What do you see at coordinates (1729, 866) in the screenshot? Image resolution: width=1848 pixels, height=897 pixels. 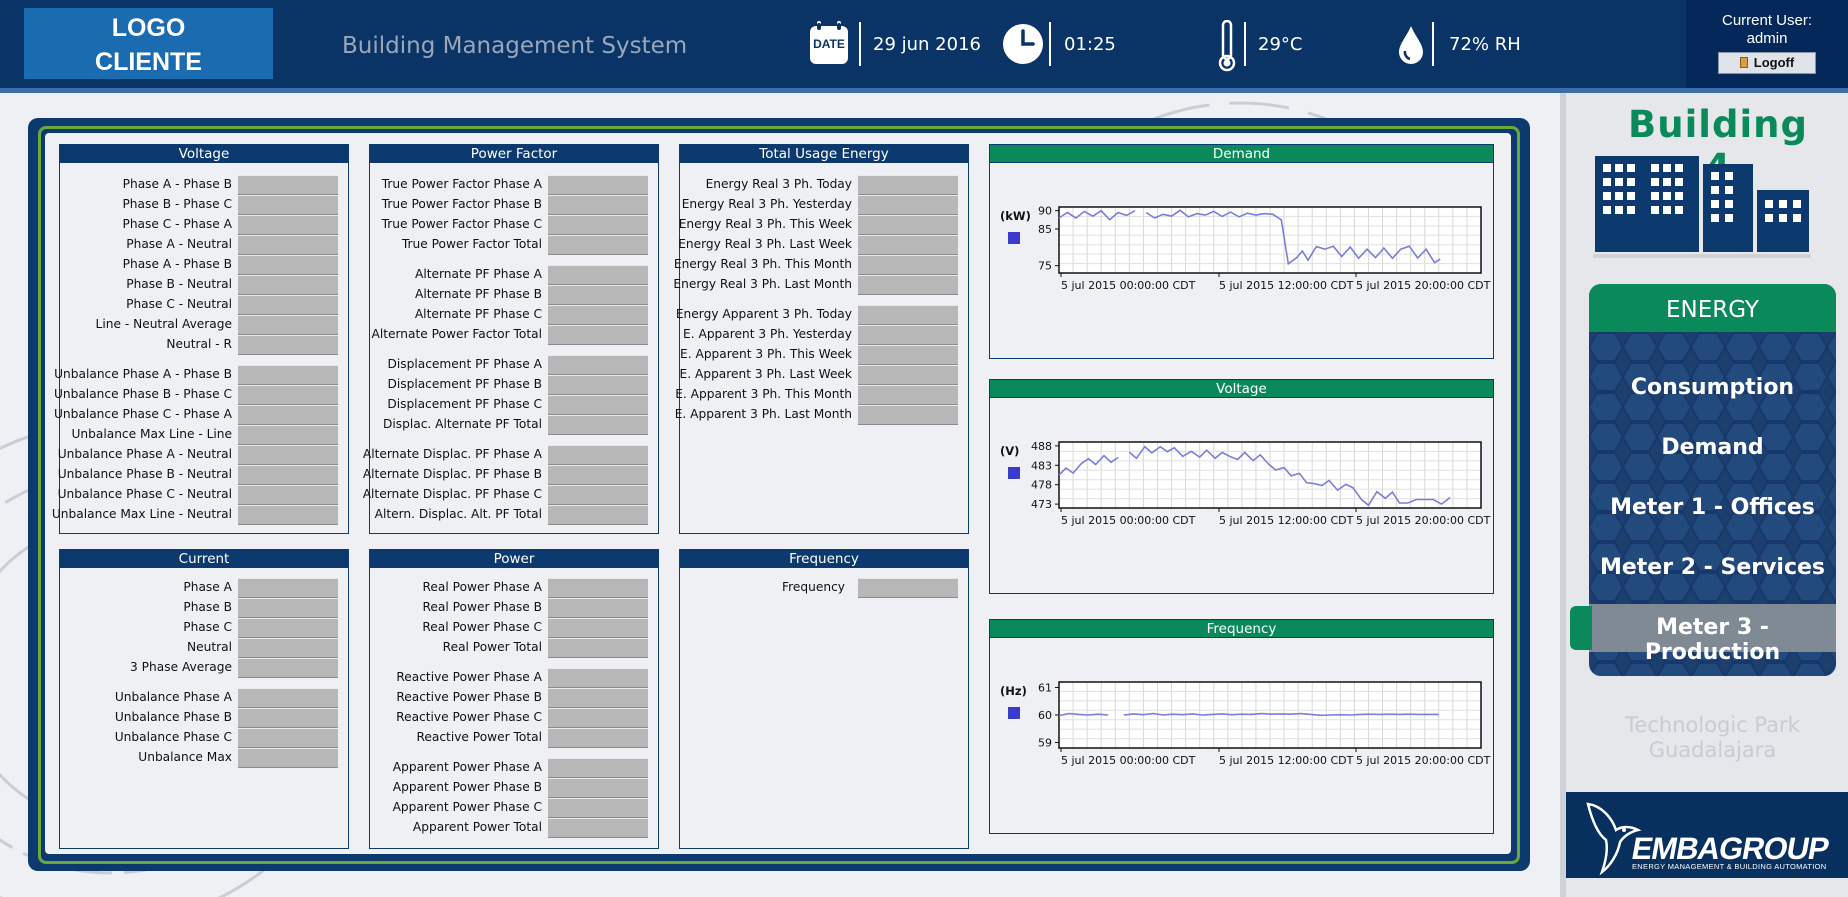 I see `brand-tagline: ENERGY MANAGEMENT & BUILDING AUTOMATION` at bounding box center [1729, 866].